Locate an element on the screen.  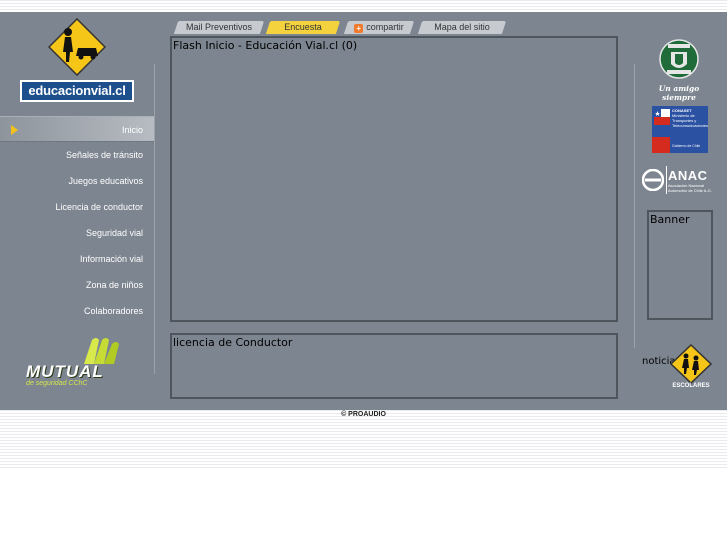
nav-item-label: Juegos educativos is located at coordinates (105, 181).